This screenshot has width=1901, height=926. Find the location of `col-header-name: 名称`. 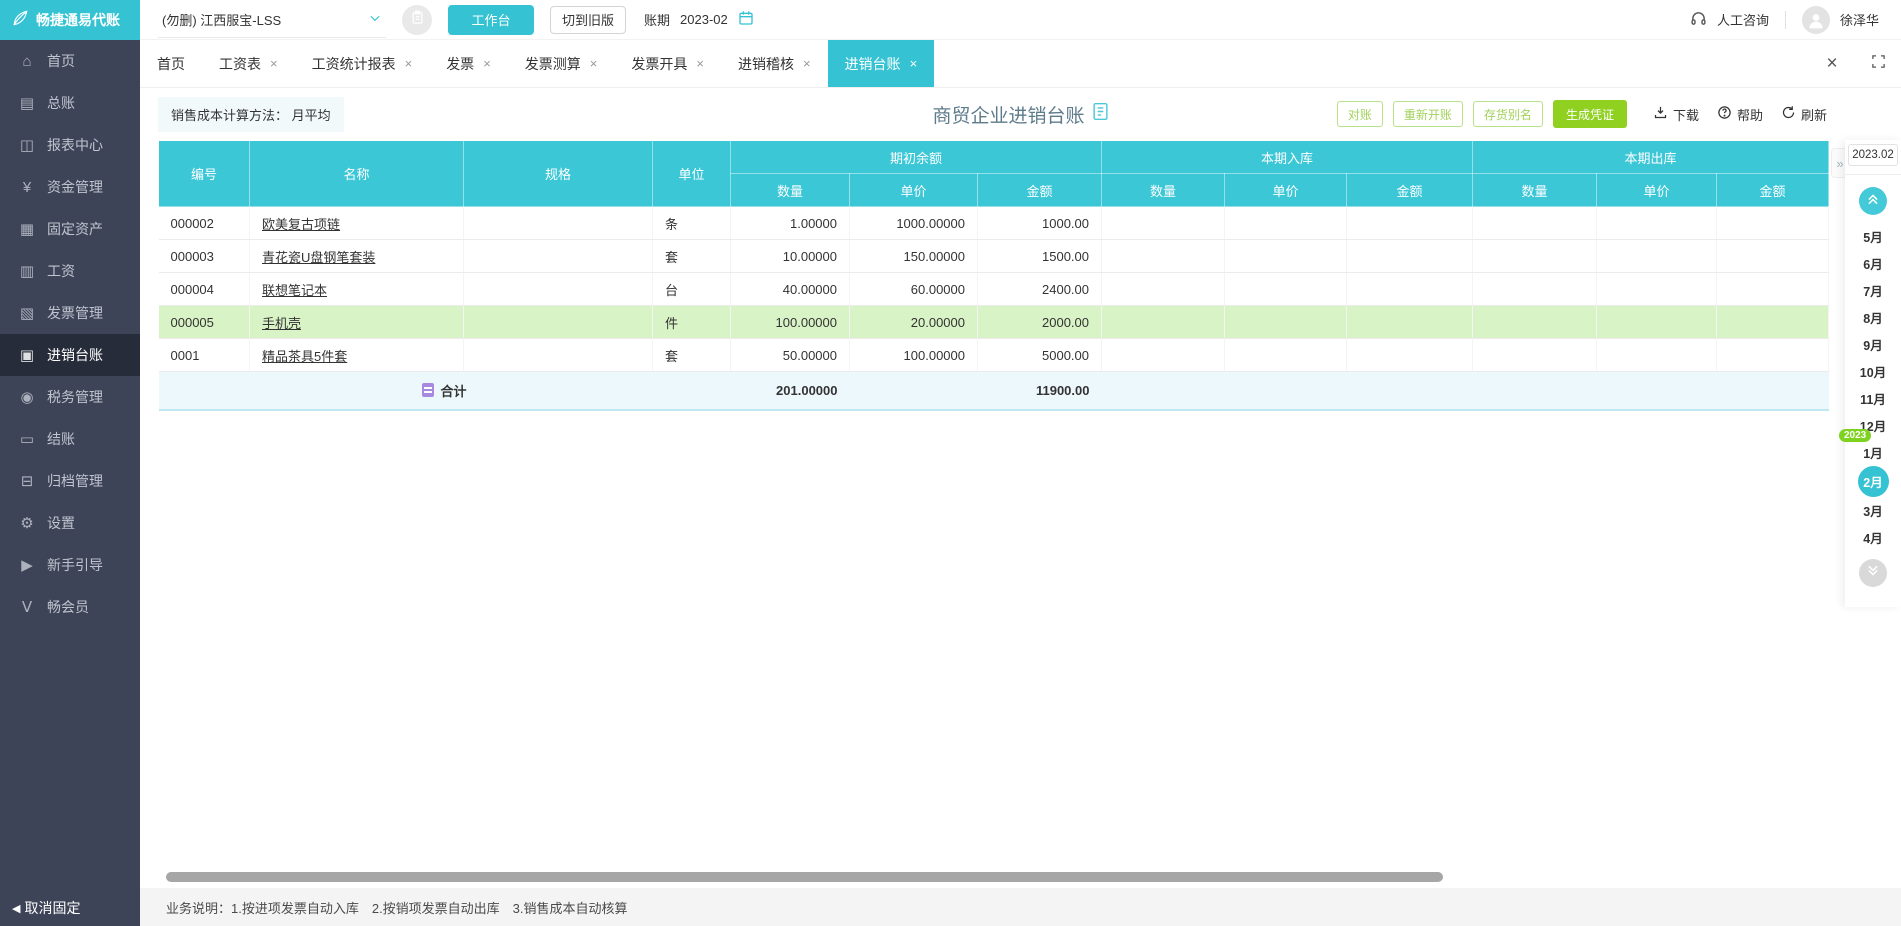

col-header-name: 名称 is located at coordinates (356, 173).